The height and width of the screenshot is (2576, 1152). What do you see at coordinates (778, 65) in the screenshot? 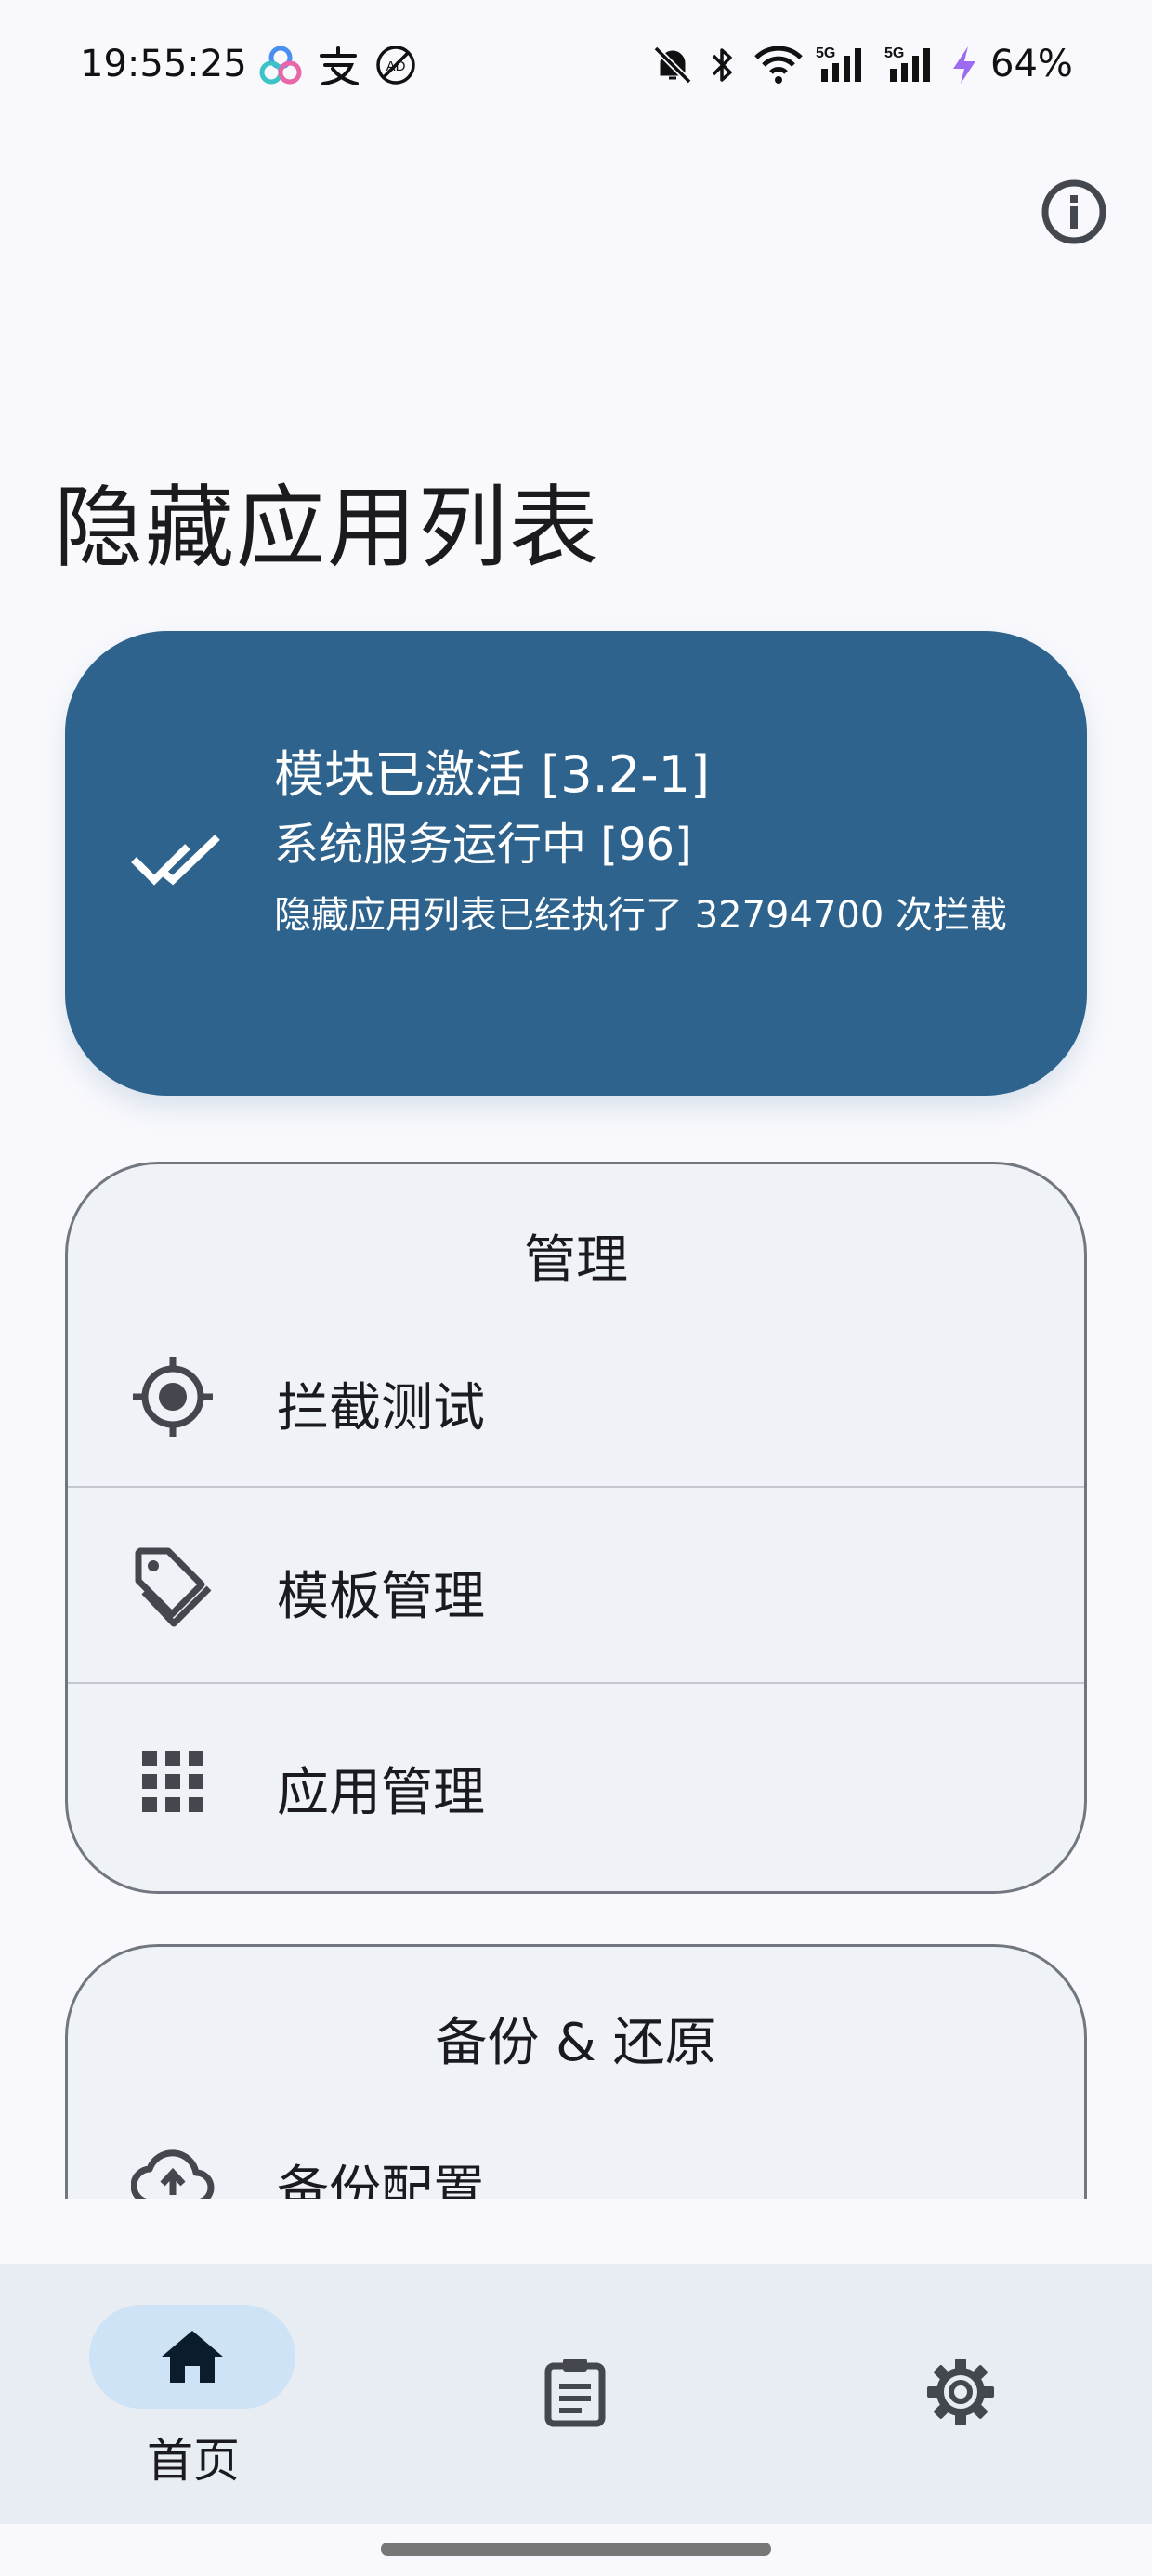
I see `wifi-icon` at bounding box center [778, 65].